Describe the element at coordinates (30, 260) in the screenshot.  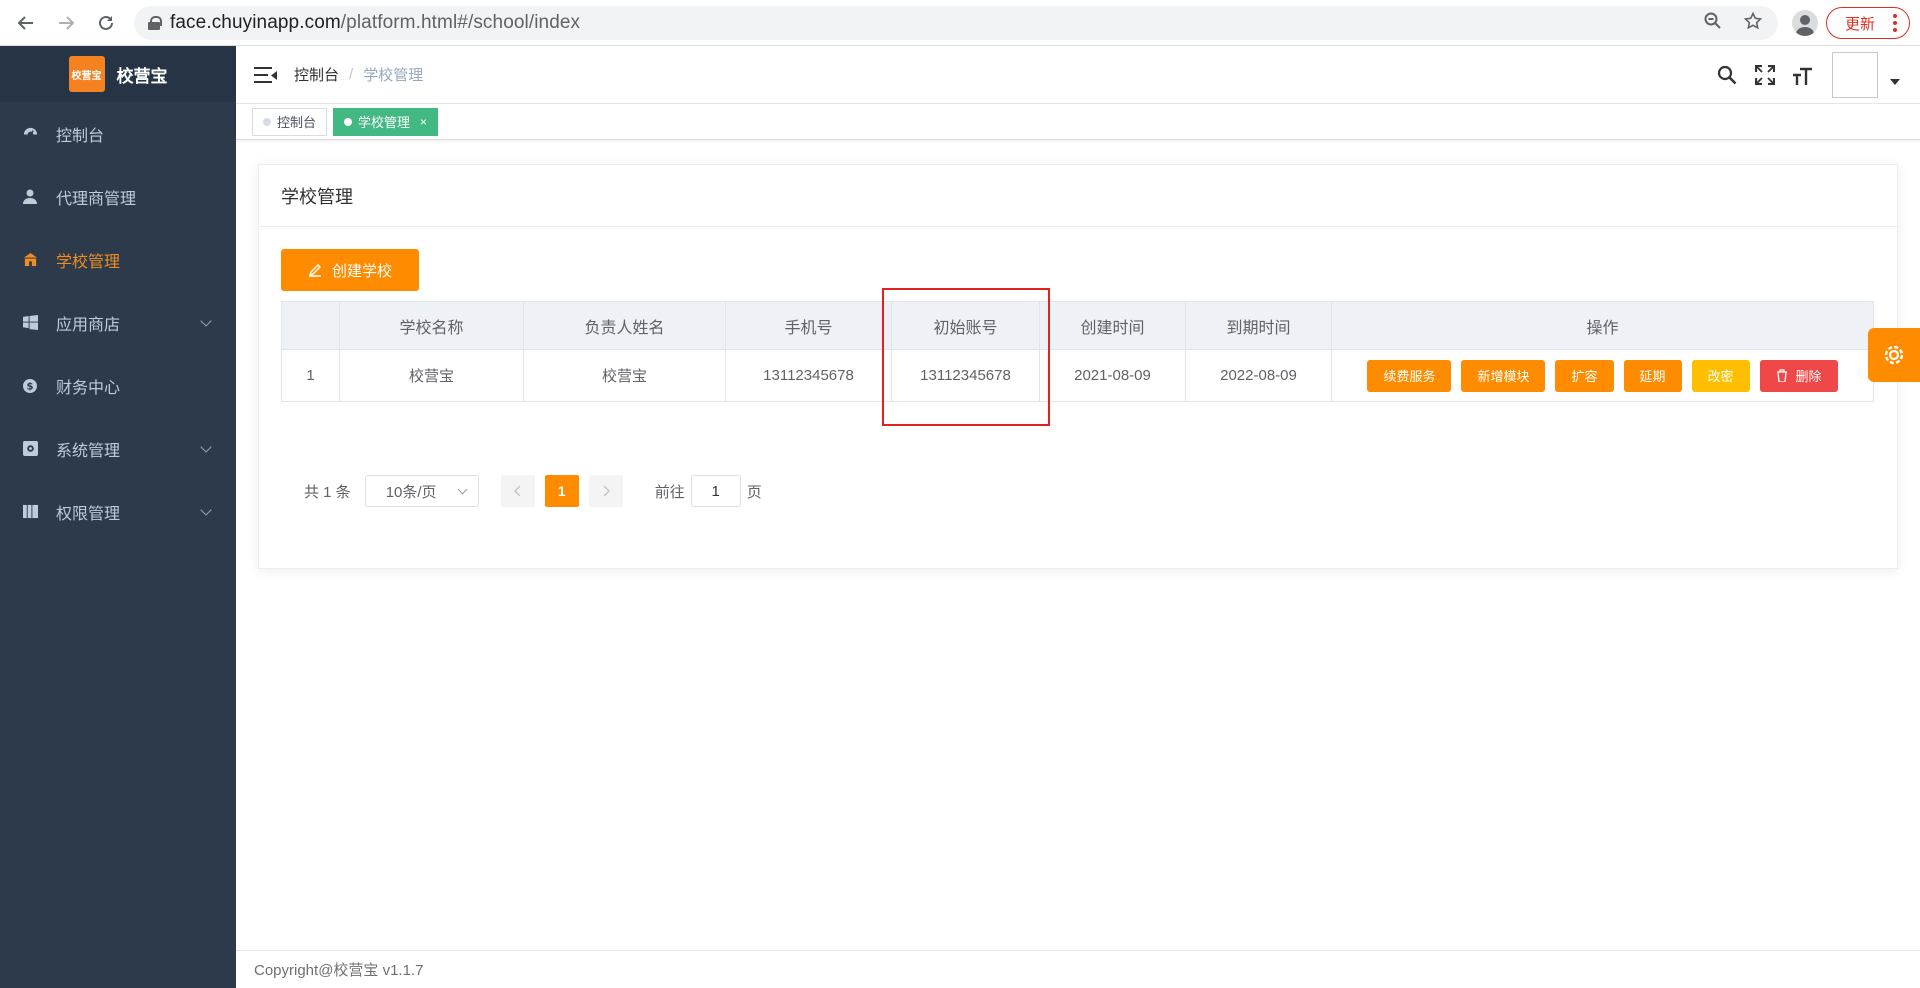
I see `school-icon` at that location.